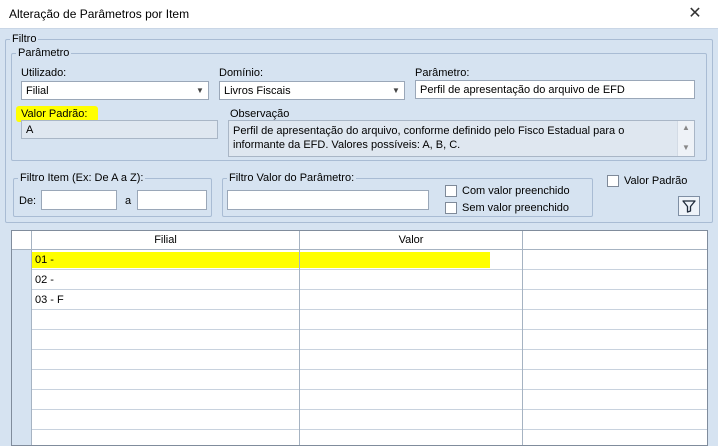  Describe the element at coordinates (30, 130) in the screenshot. I see `valor-padrao-value: A` at that location.